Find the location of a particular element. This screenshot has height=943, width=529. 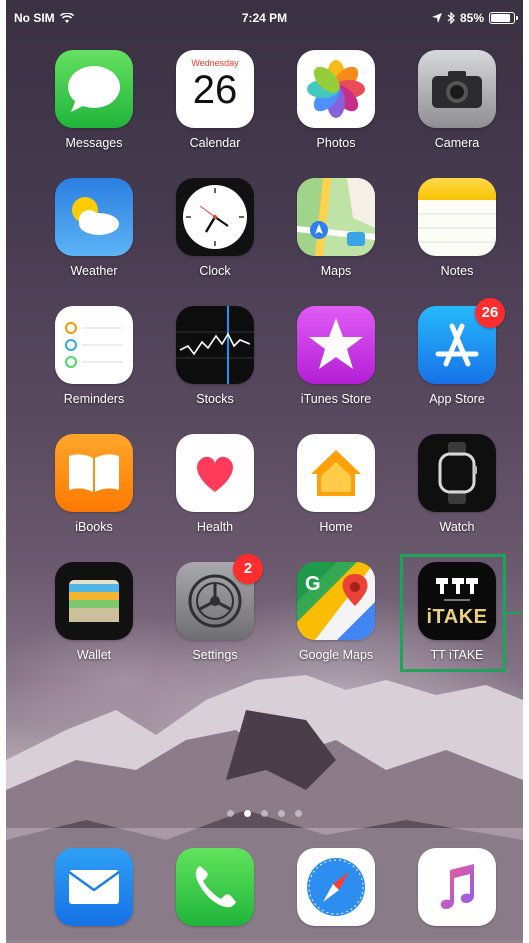

music-icon is located at coordinates (457, 887).